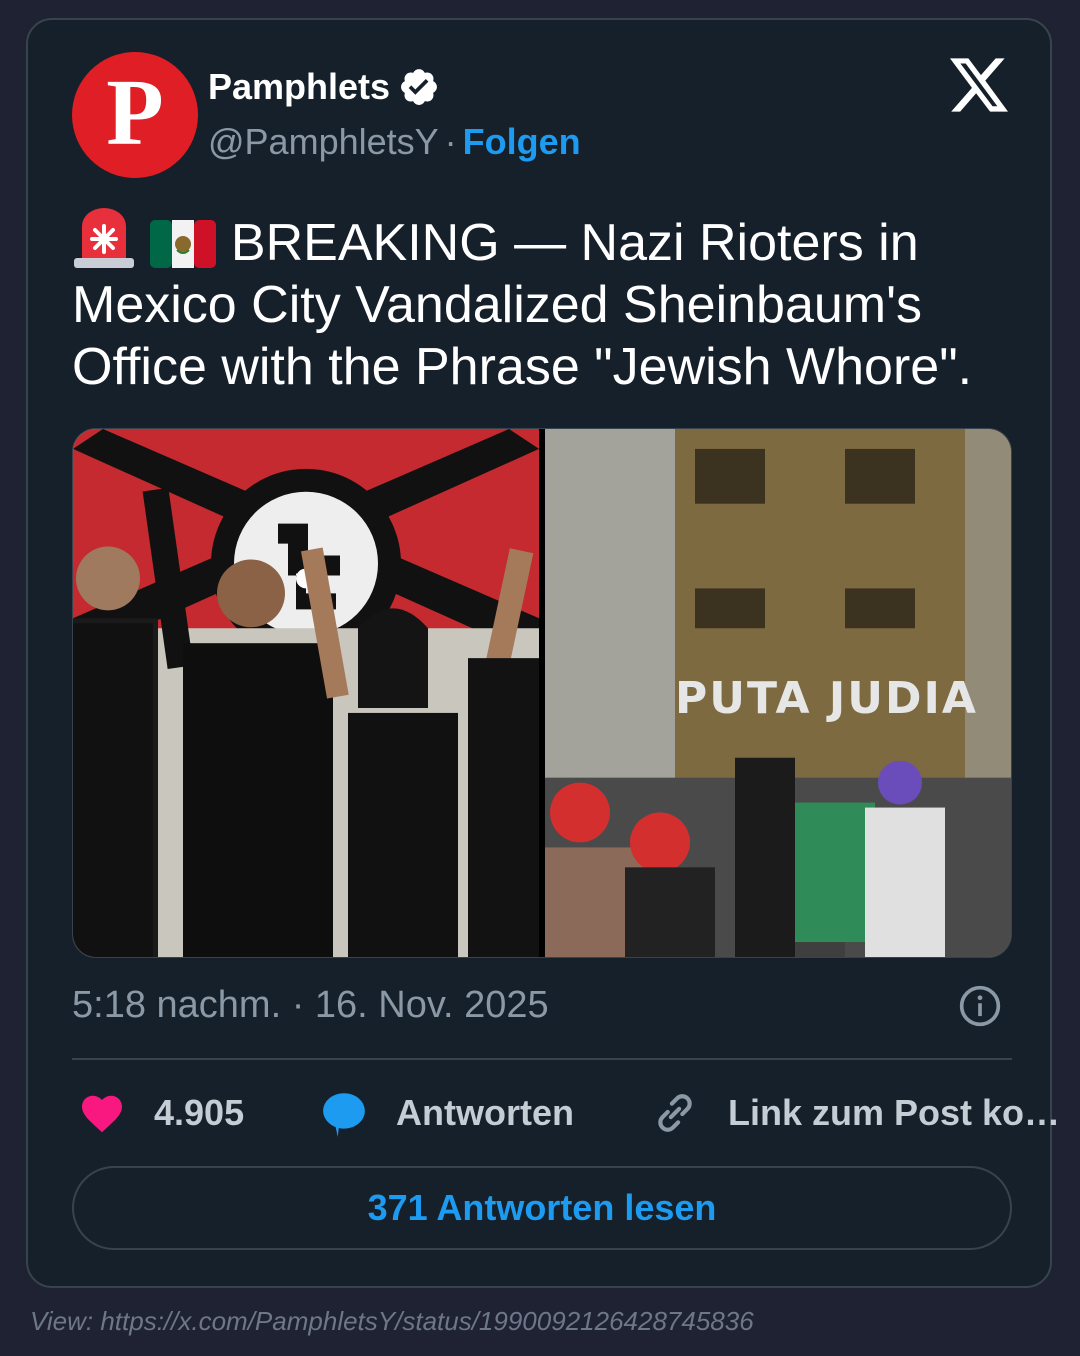  Describe the element at coordinates (199, 1112) in the screenshot. I see `like-count: 4.905` at that location.